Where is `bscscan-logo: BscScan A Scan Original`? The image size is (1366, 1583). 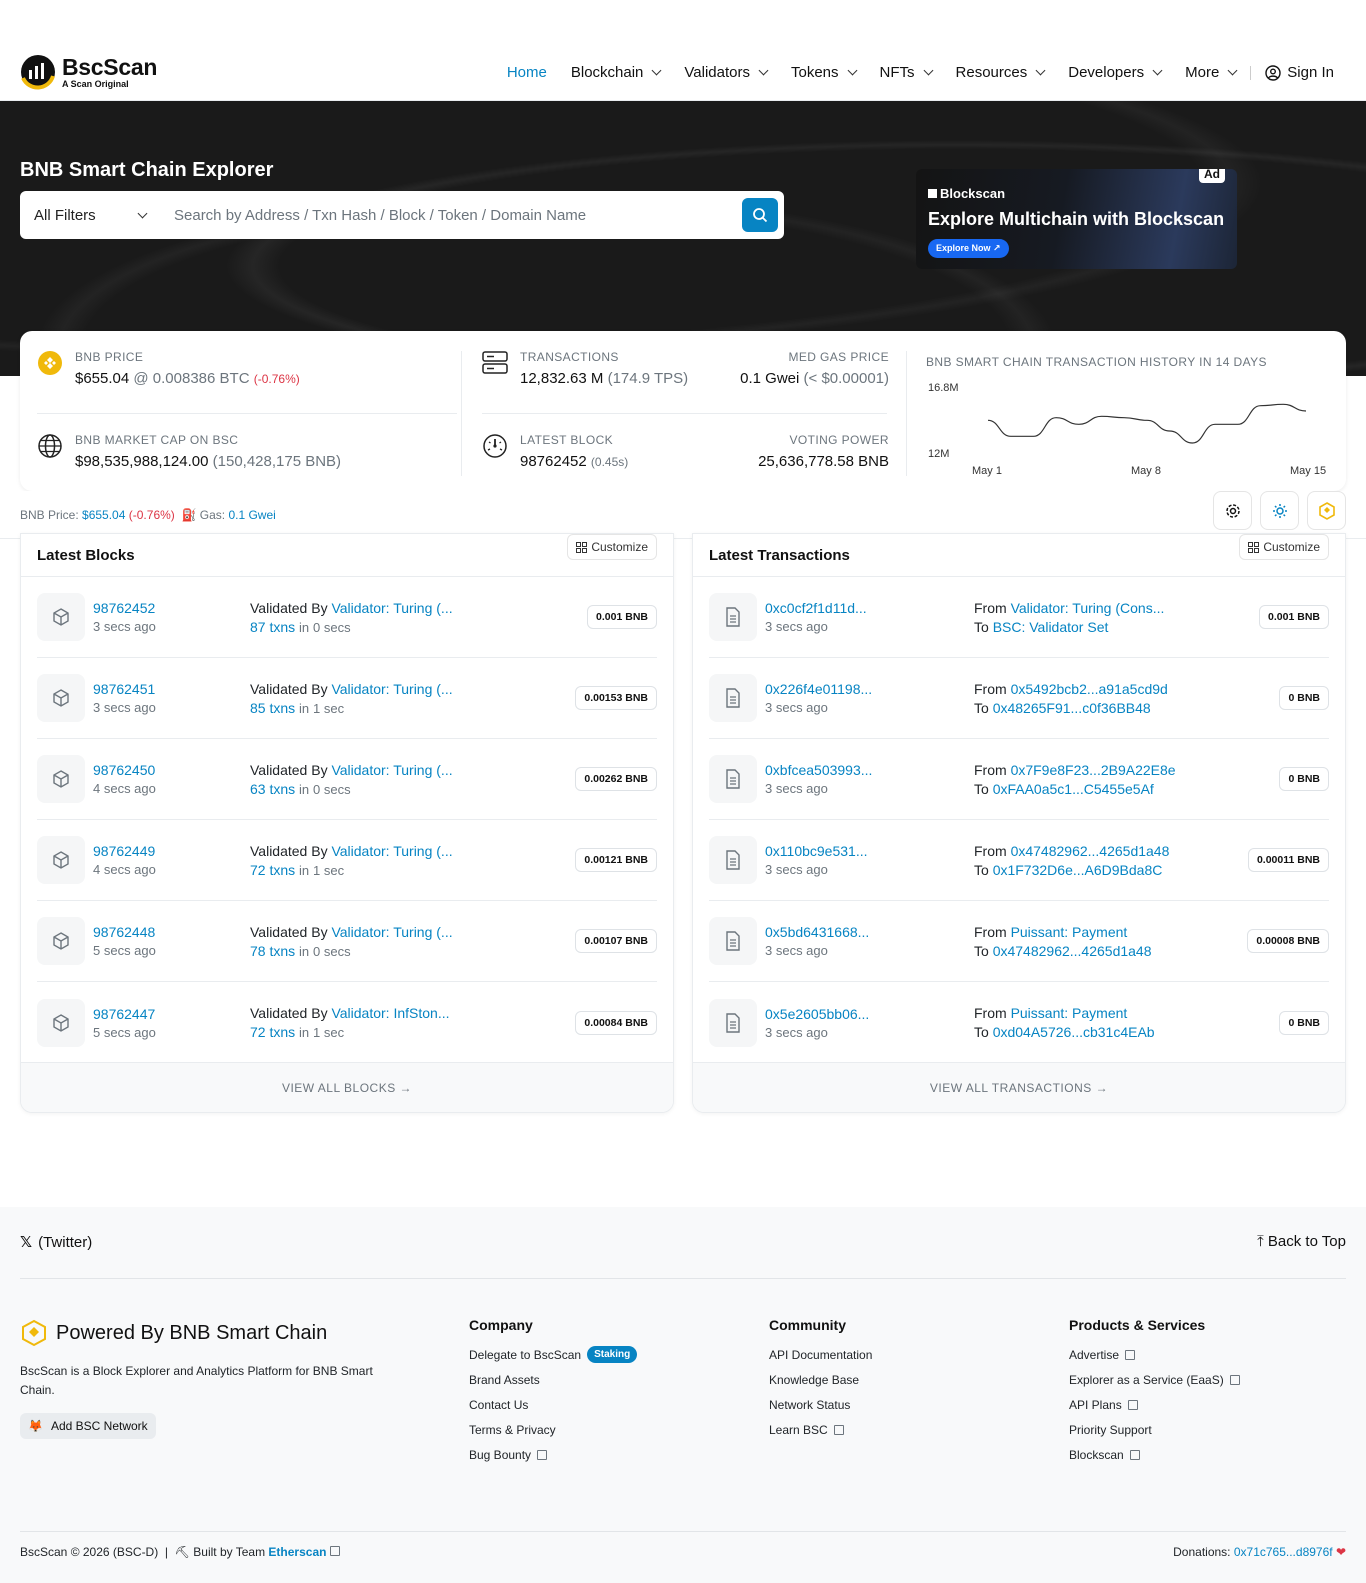 bscscan-logo: BscScan A Scan Original is located at coordinates (88, 72).